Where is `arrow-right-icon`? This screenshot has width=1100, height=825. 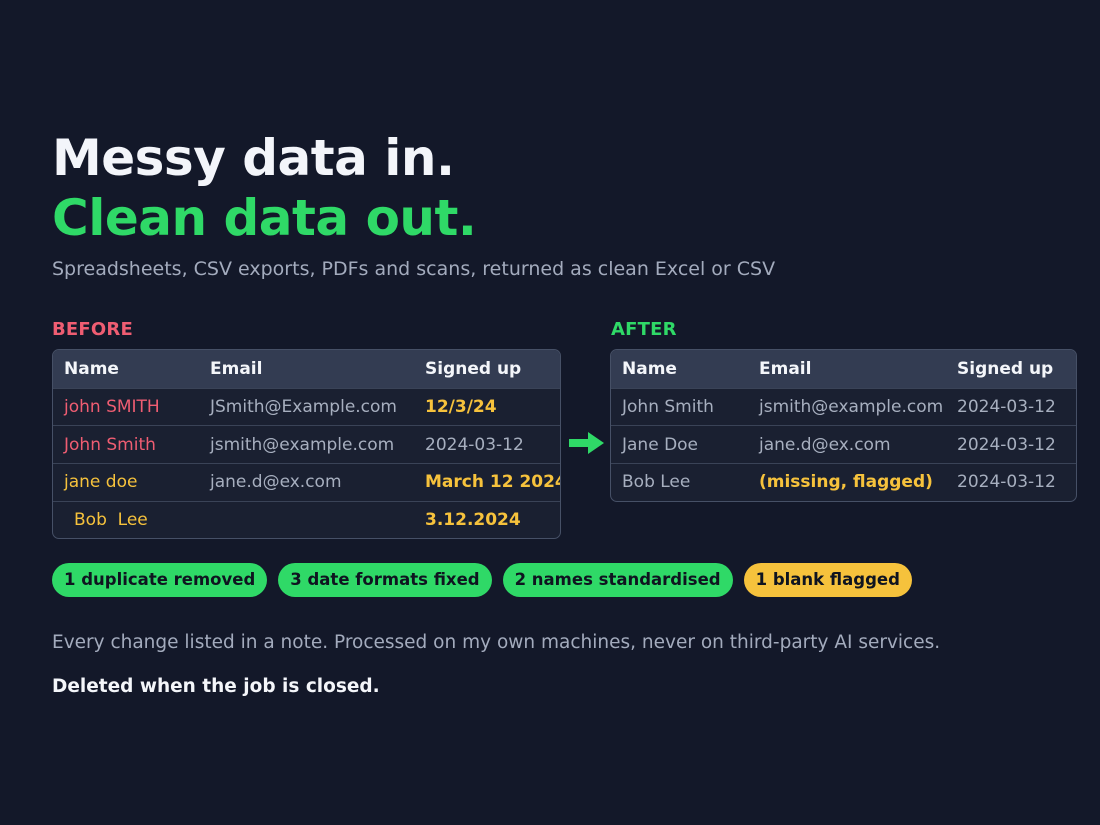 arrow-right-icon is located at coordinates (586, 443).